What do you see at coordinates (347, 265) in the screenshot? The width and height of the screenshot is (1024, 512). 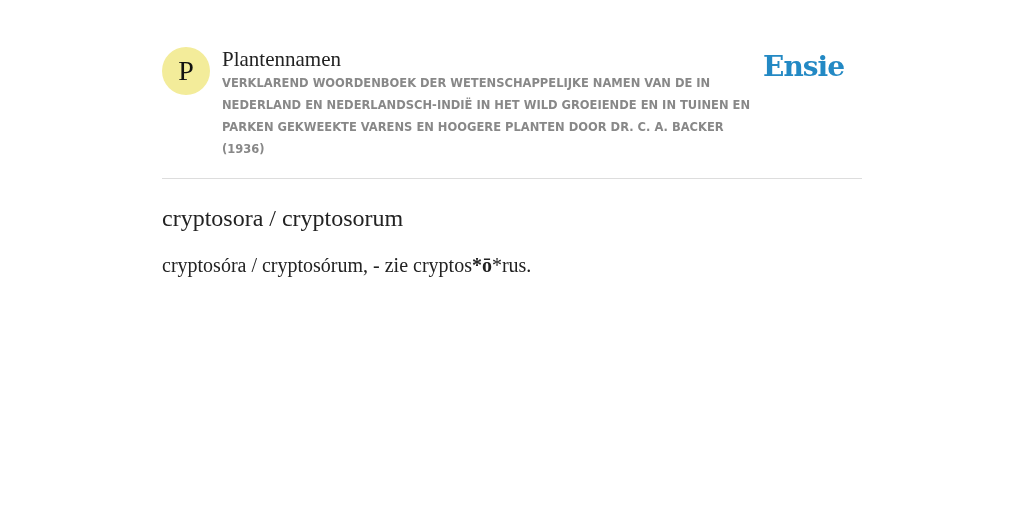 I see `entry-definition: cryptosóra / cryptosórum, - zie cryptos*ō*rus.` at bounding box center [347, 265].